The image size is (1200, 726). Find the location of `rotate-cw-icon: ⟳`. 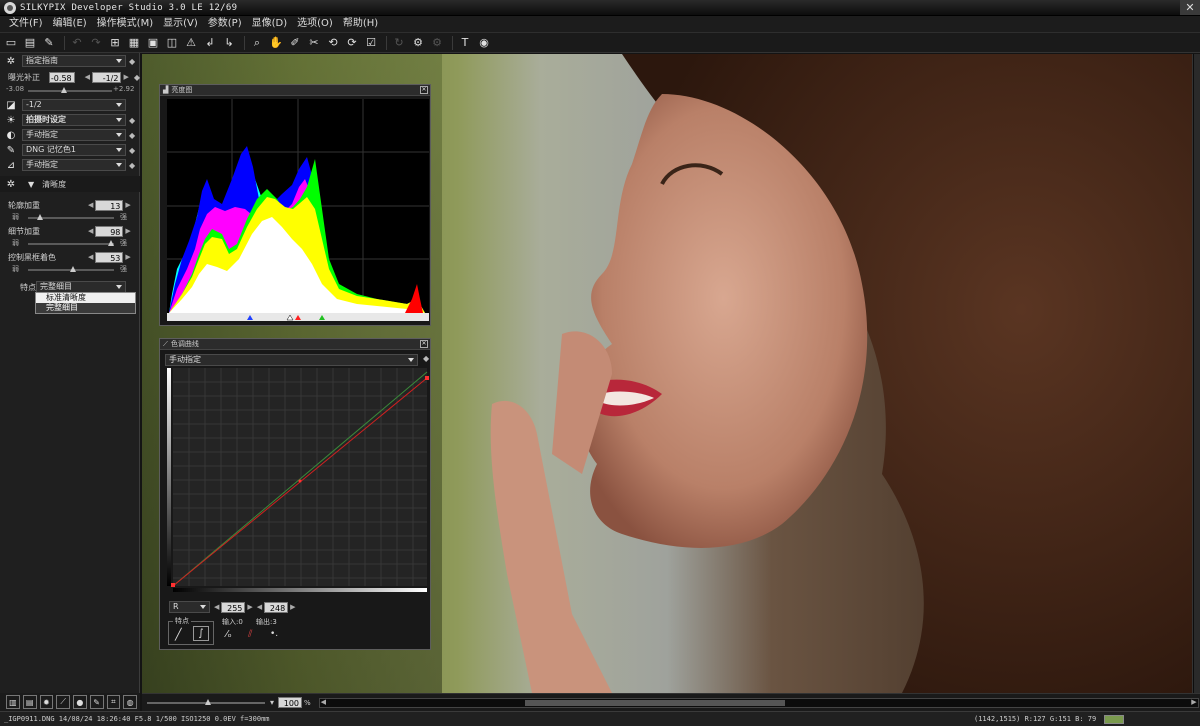

rotate-cw-icon: ⟳ is located at coordinates (352, 43).